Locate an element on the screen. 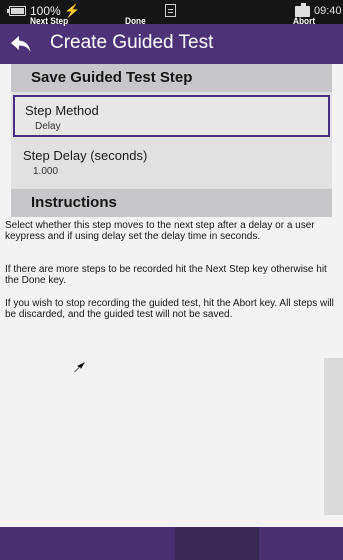 This screenshot has height=560, width=343. step-delay-field: Step Delay (seconds) 1.000 is located at coordinates (171, 163).